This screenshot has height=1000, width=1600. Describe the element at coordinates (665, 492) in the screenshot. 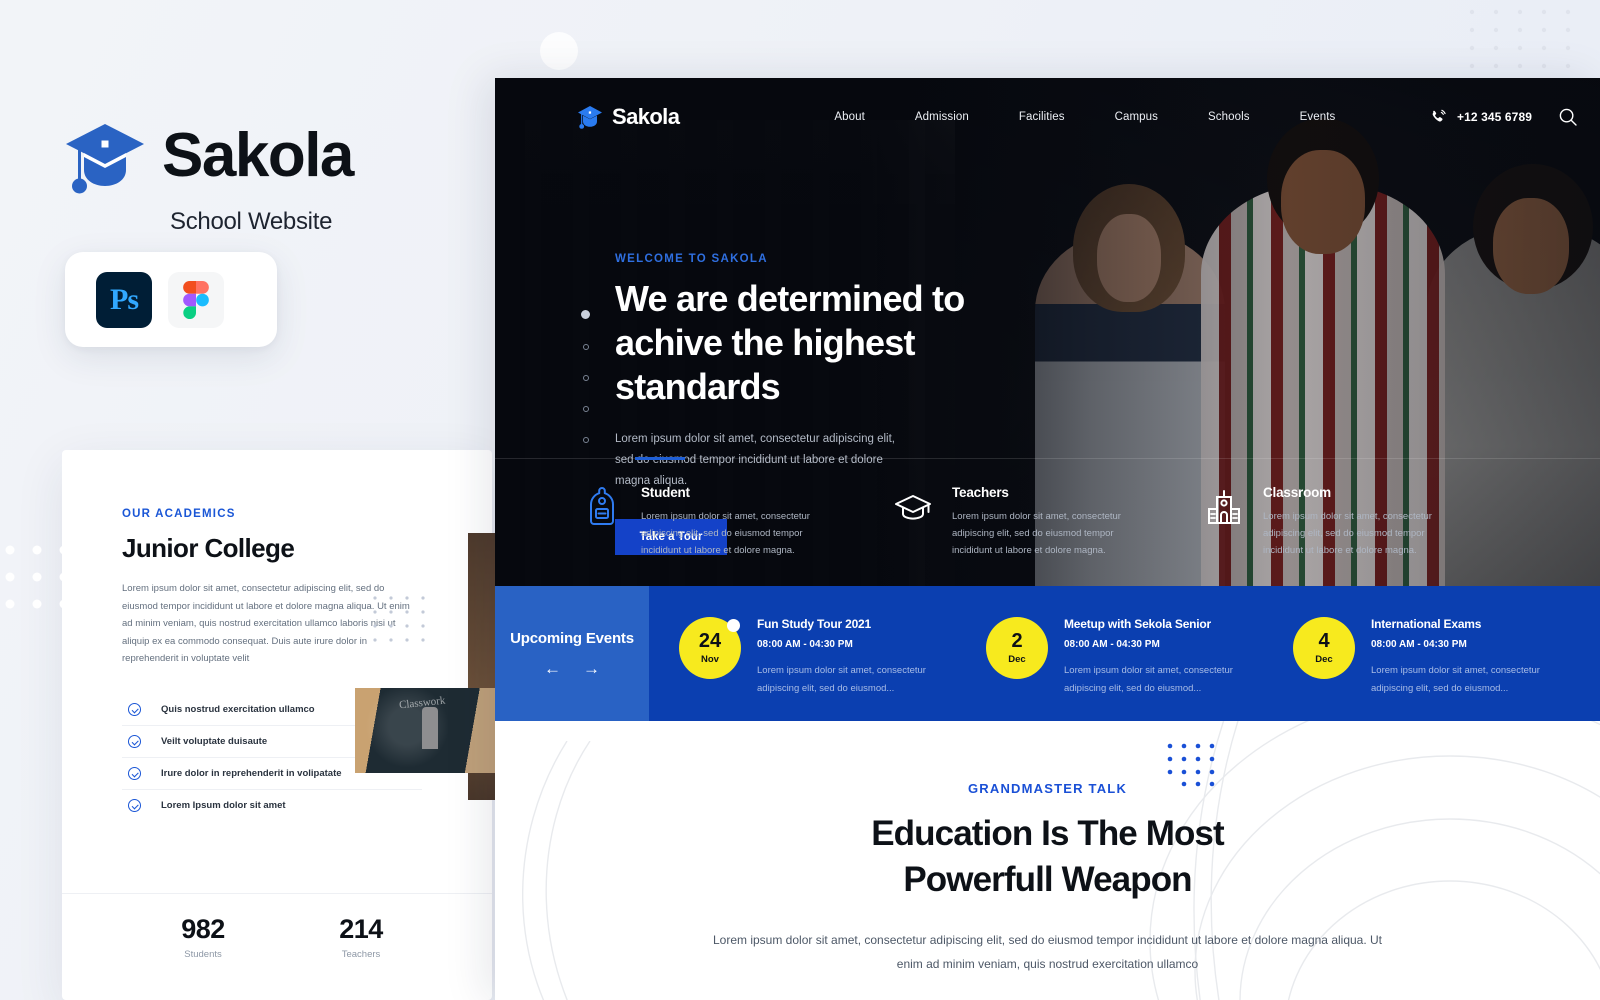

I see `feature-title: Student` at that location.